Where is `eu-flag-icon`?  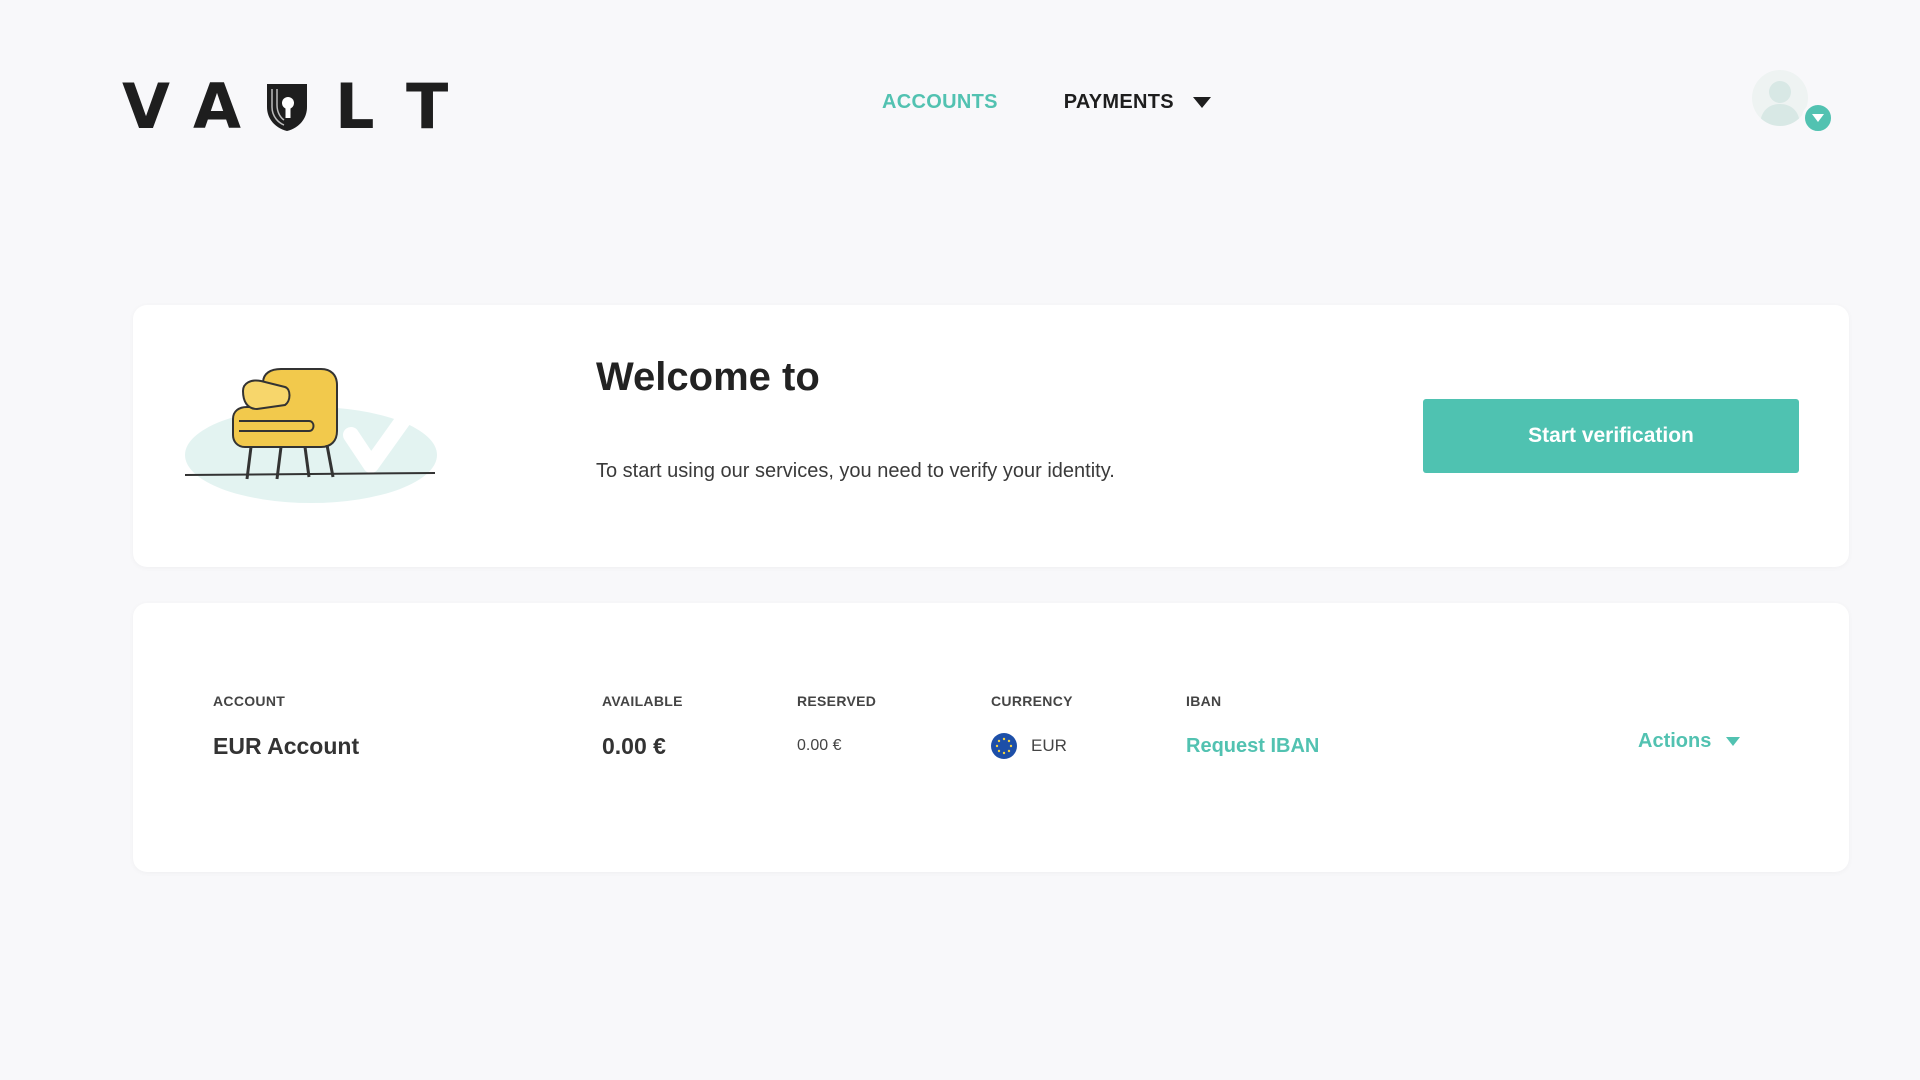 eu-flag-icon is located at coordinates (1004, 746).